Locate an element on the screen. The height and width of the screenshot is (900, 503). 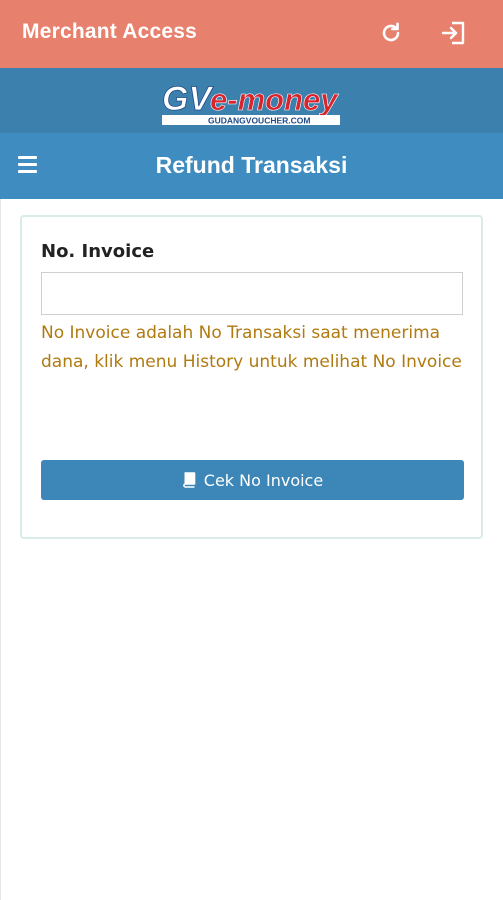
brand-banner: GV e-money GUDANGVOUCHER.COM is located at coordinates (251, 100).